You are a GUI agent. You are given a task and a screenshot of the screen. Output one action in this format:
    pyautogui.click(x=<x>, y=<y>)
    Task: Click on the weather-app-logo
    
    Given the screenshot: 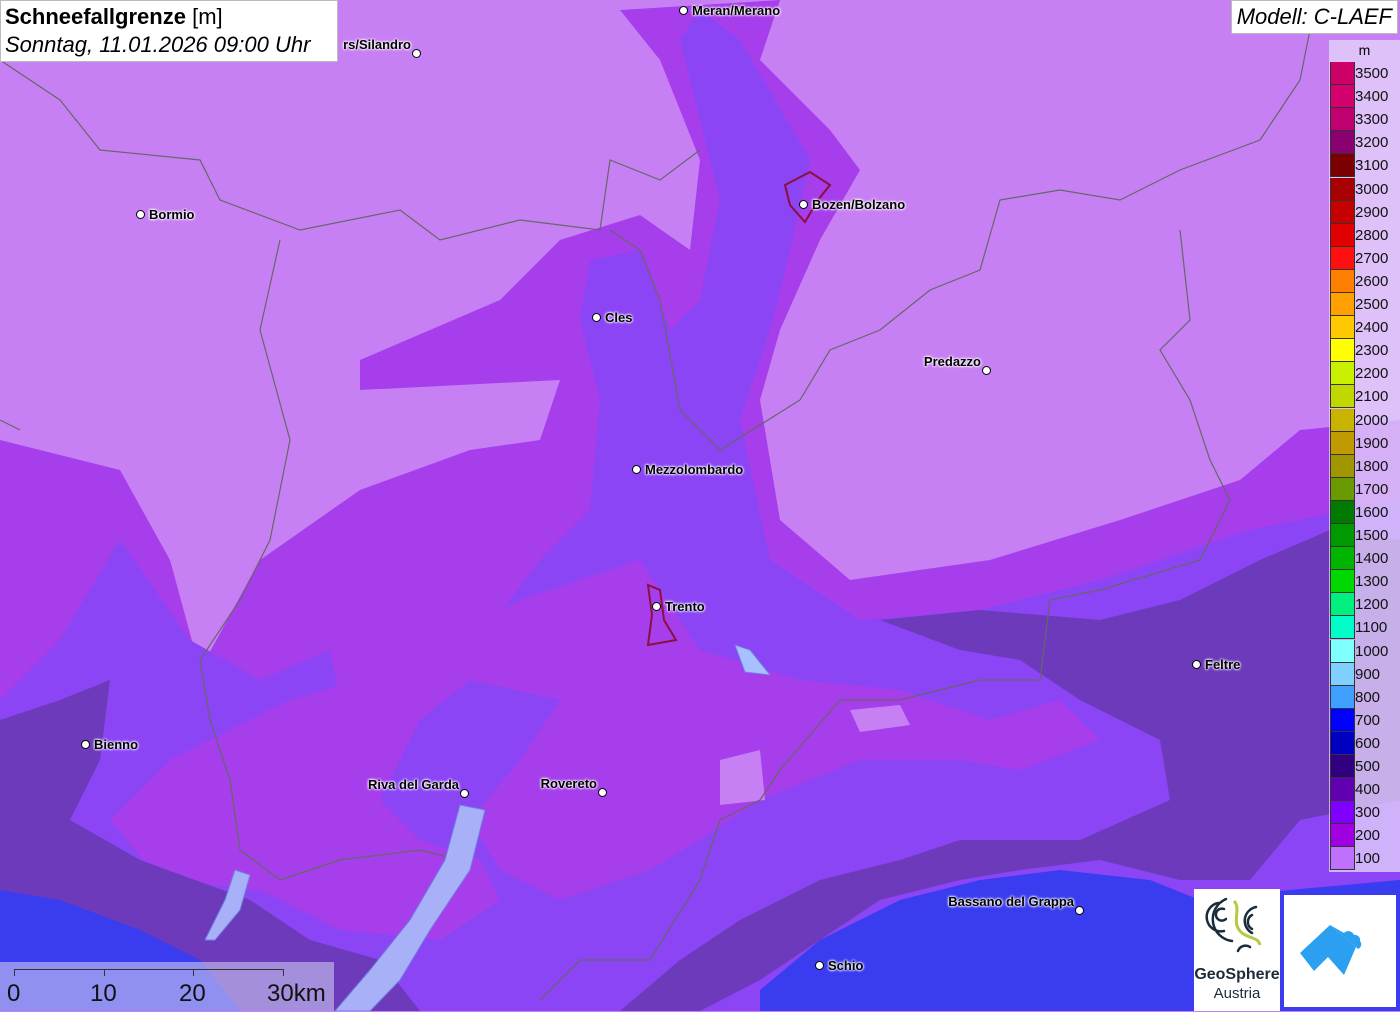 What is the action you would take?
    pyautogui.click(x=1340, y=951)
    